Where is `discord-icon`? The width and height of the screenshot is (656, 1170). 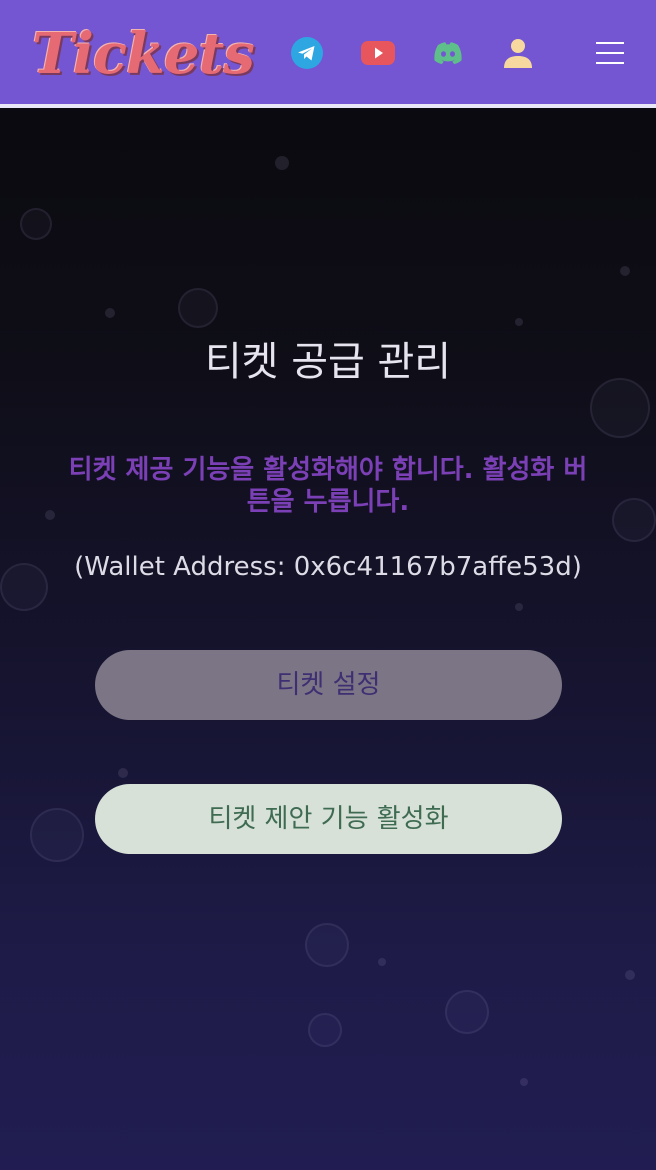 discord-icon is located at coordinates (448, 53).